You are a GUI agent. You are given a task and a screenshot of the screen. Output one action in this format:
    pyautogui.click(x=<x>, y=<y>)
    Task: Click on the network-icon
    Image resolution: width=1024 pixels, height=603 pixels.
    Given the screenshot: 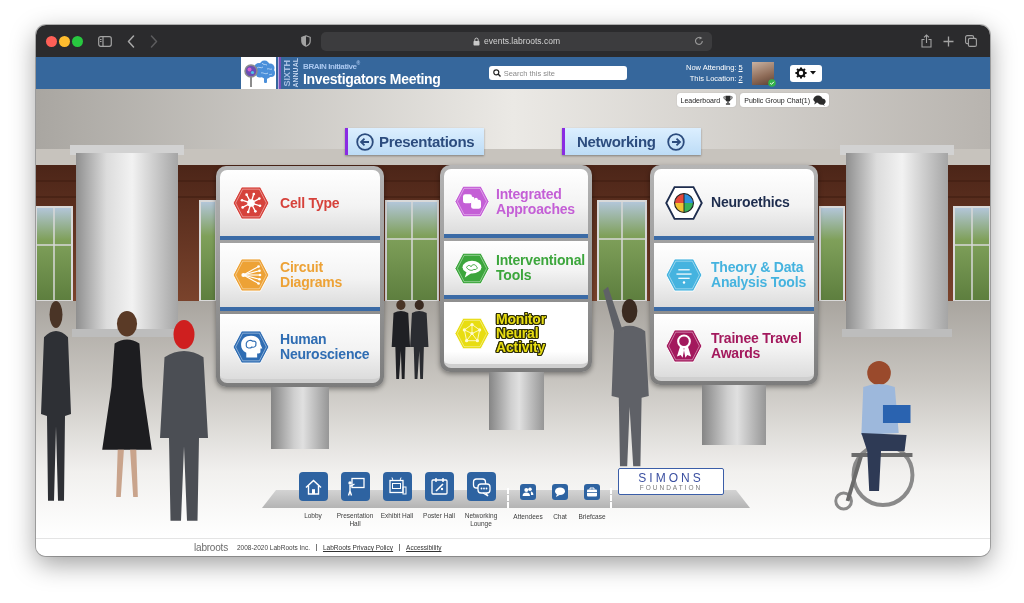 What is the action you would take?
    pyautogui.click(x=472, y=333)
    